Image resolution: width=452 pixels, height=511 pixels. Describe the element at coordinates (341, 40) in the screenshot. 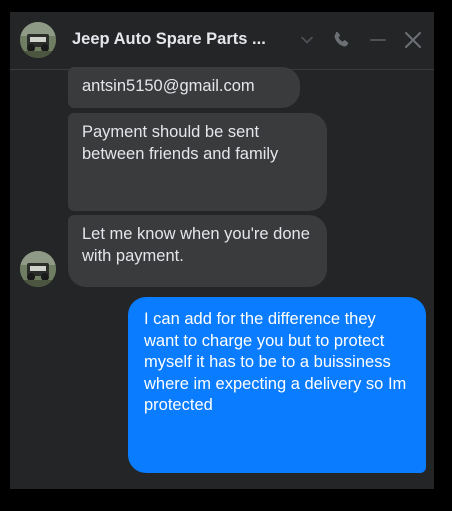

I see `phone-icon` at that location.